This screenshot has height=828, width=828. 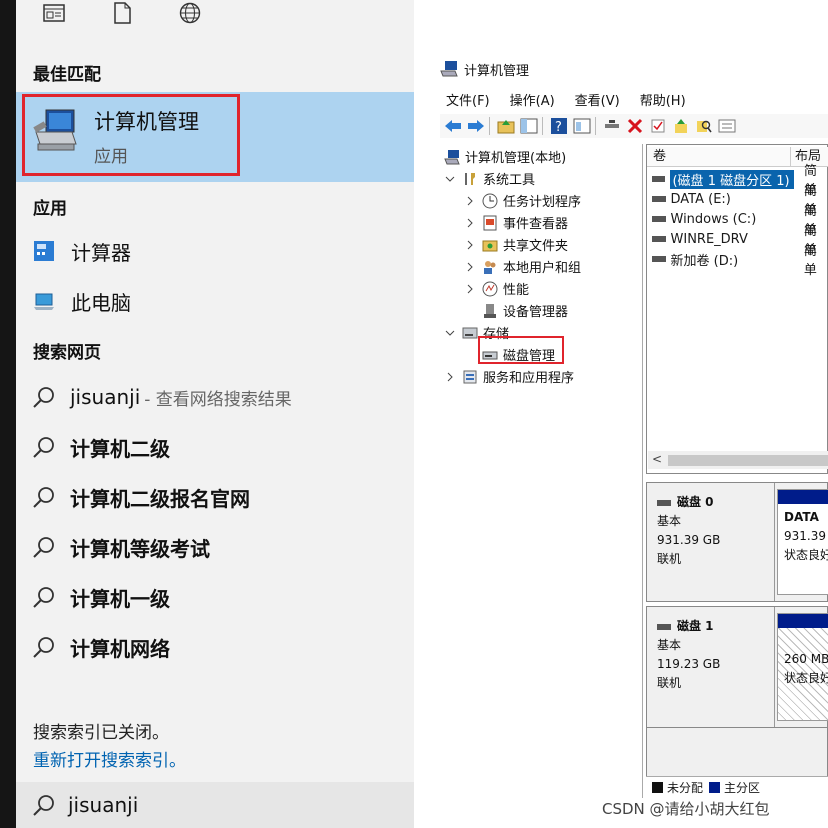 I want to click on users-icon, so click(x=490, y=267).